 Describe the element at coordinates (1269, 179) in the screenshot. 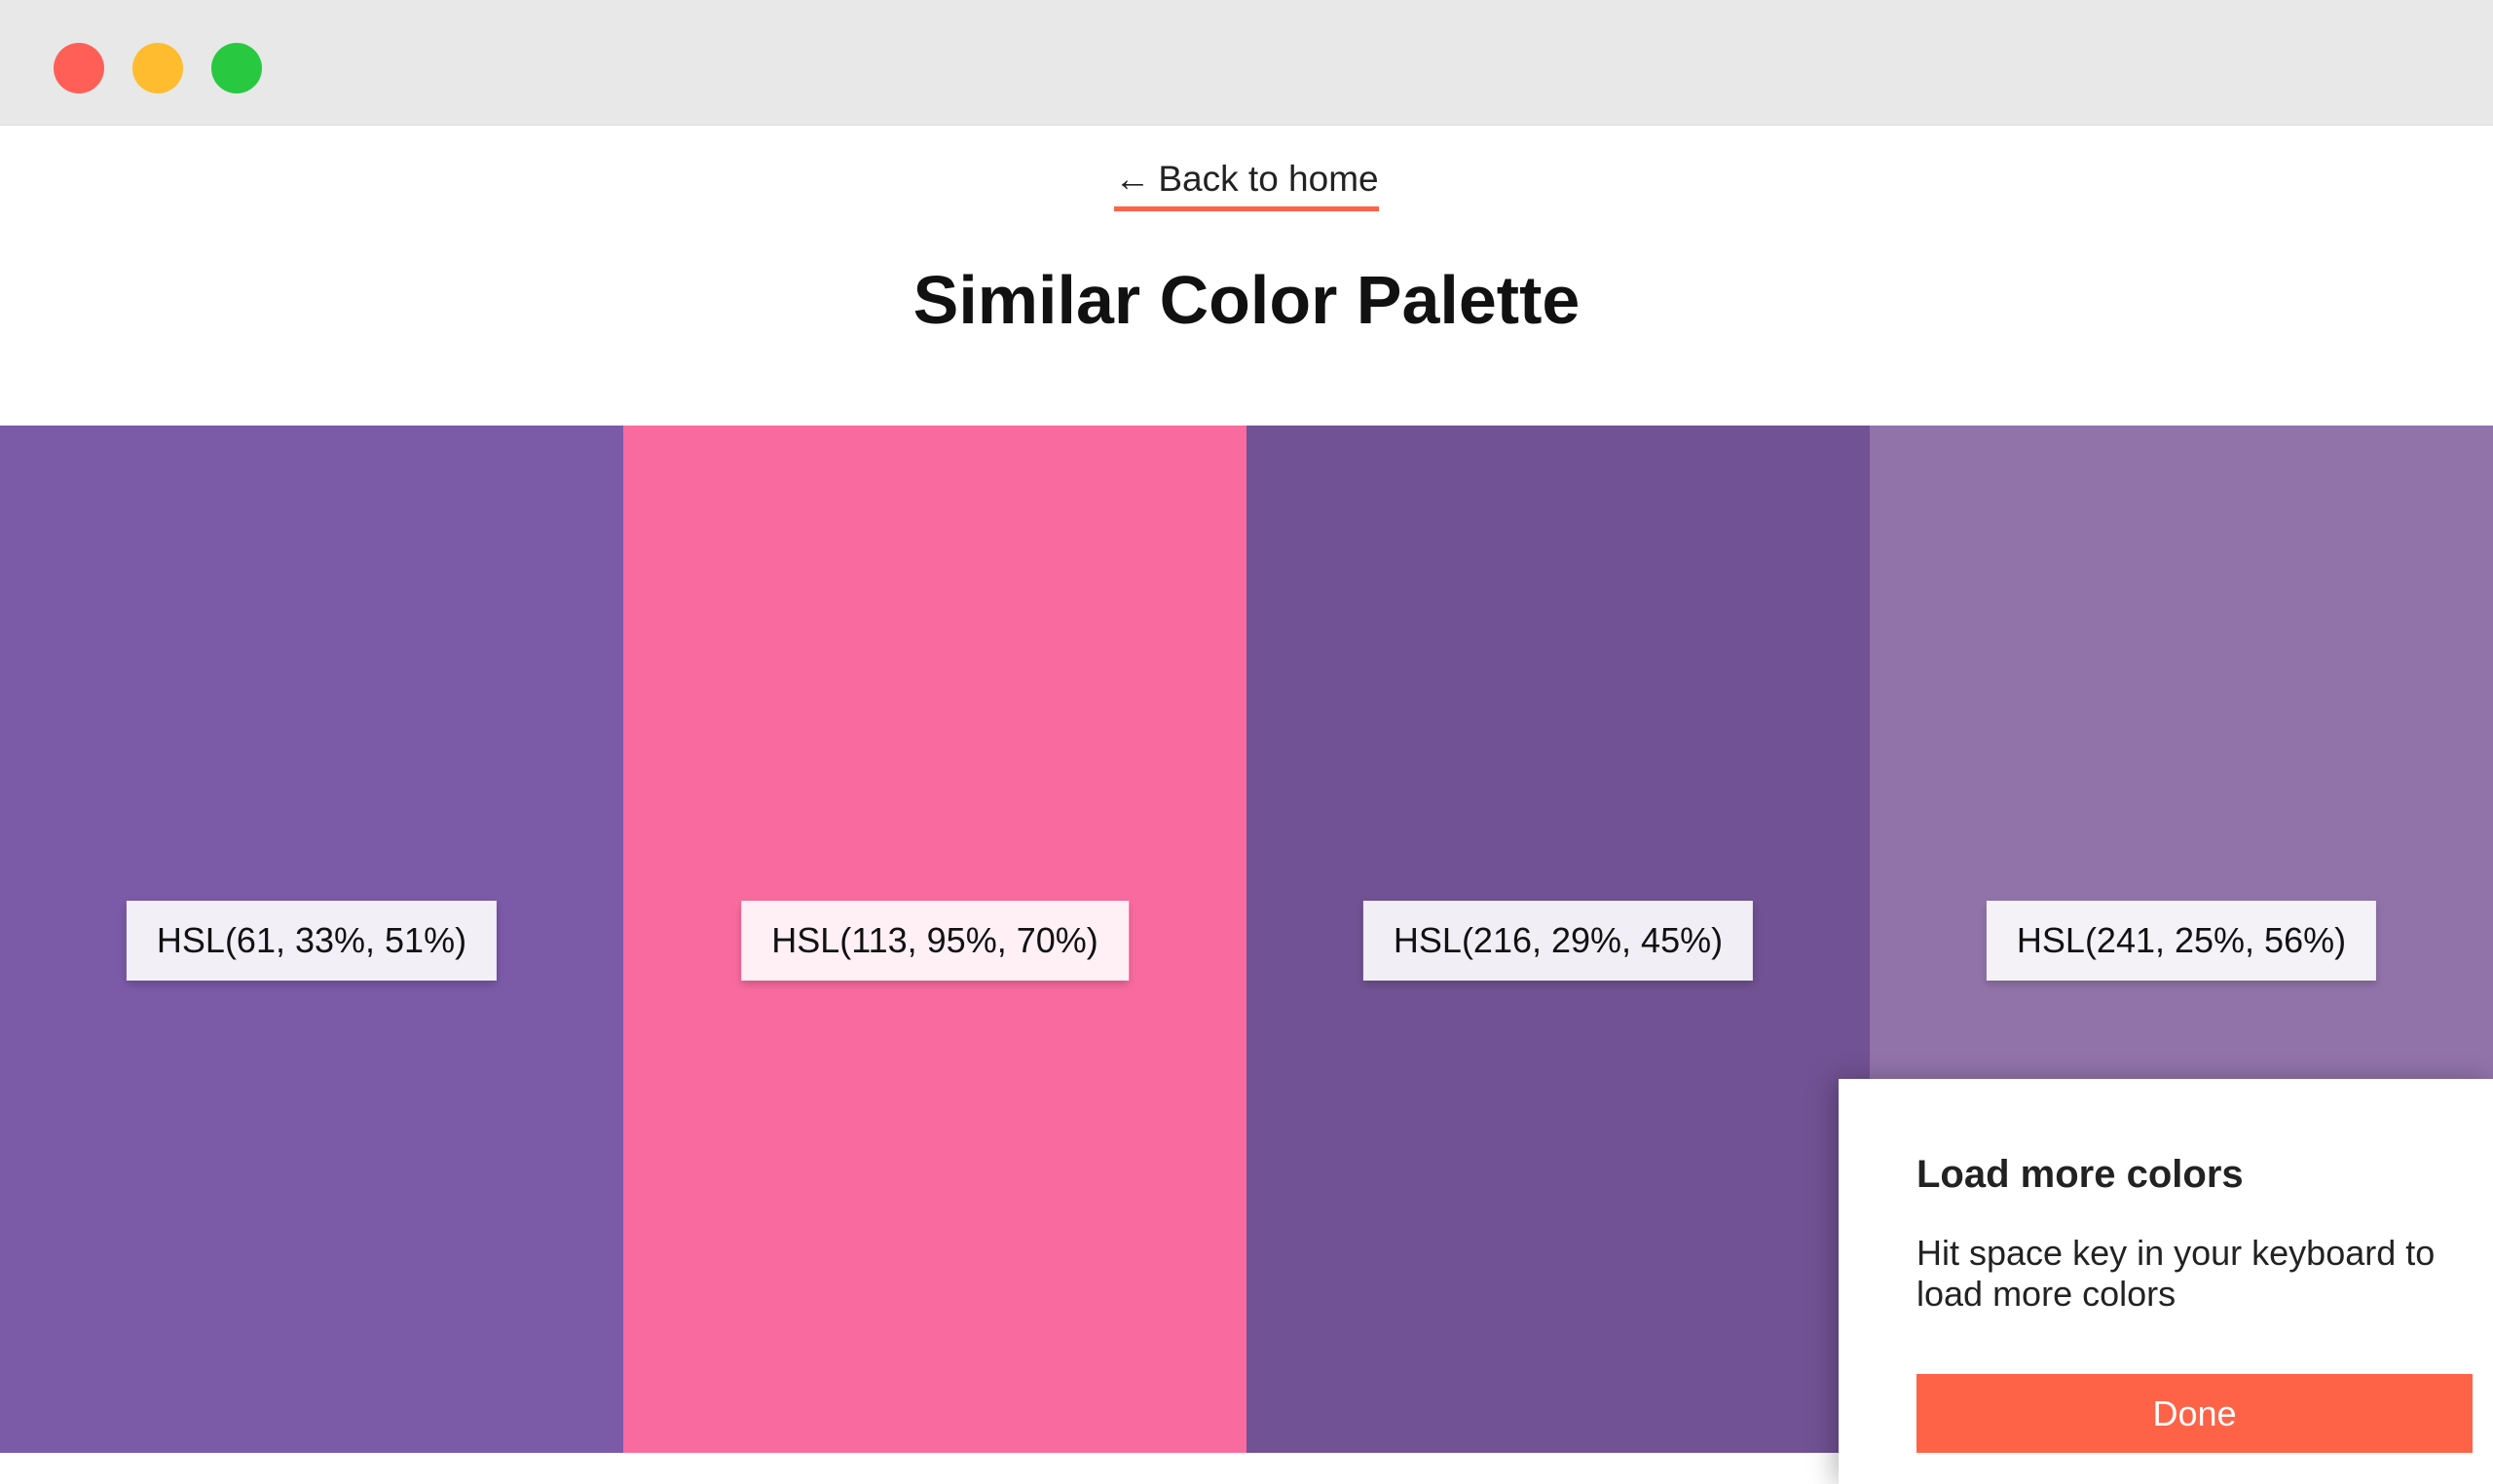

I see `back-to-home-label: Back to home` at that location.